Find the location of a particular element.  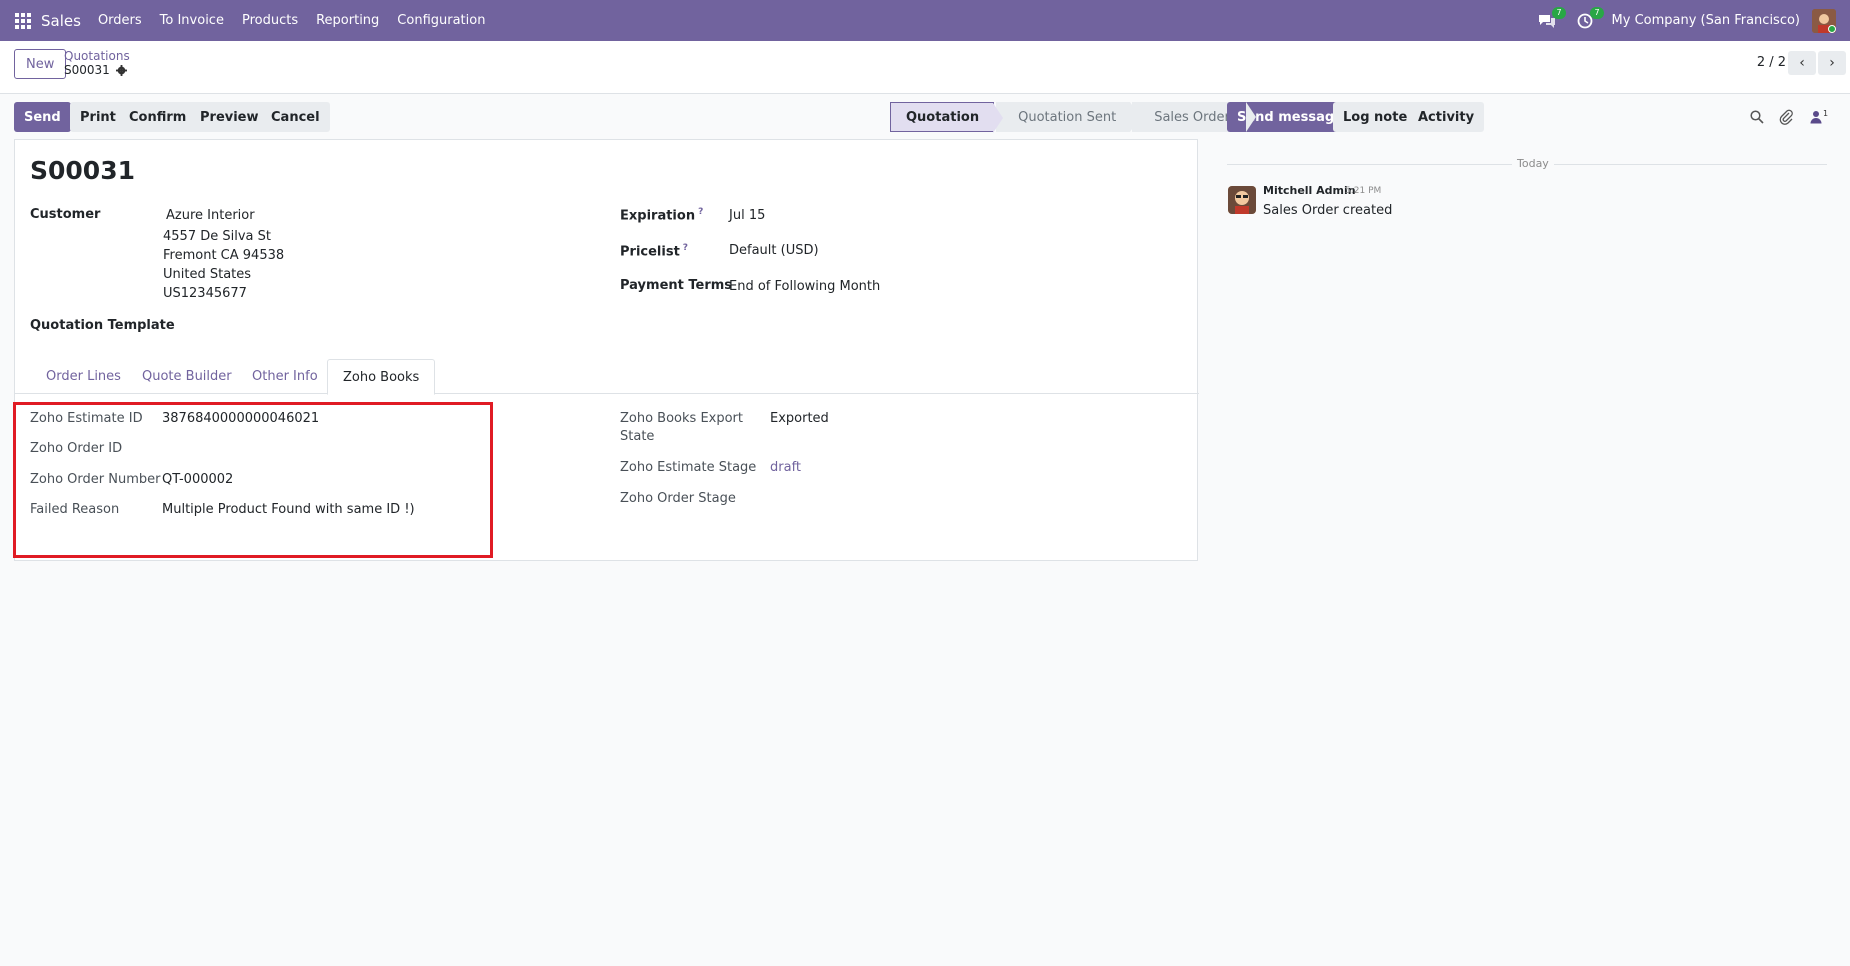

expiration-value: Jul 15 is located at coordinates (747, 215).